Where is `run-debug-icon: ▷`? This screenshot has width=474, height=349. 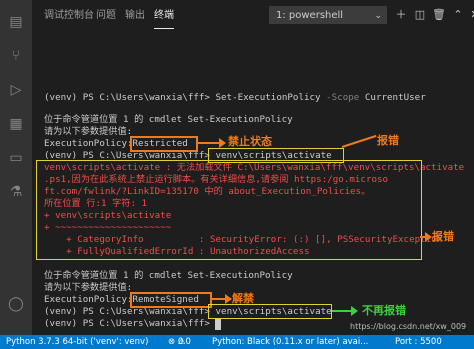 run-debug-icon: ▷ is located at coordinates (16, 90).